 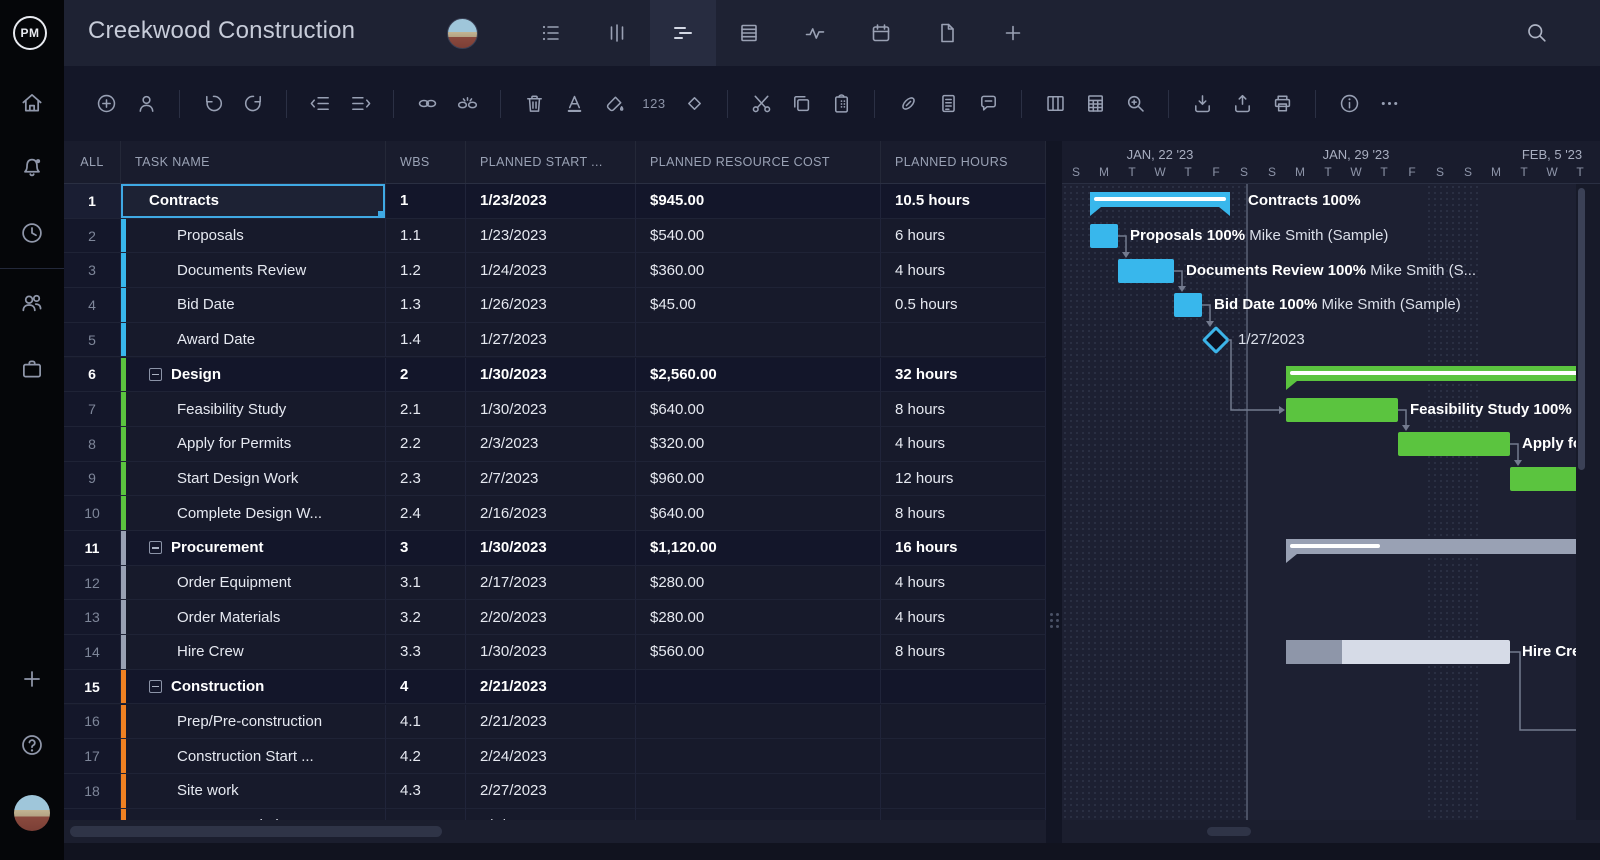 I want to click on planned-hours-cell: 8 hours, so click(x=963, y=513).